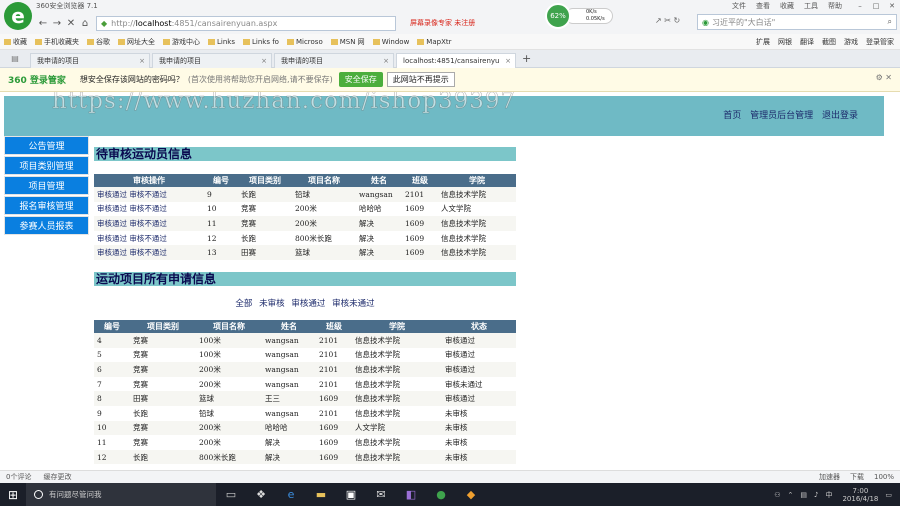 This screenshot has width=900, height=506. Describe the element at coordinates (811, 6) in the screenshot. I see `menu-tools: 工具` at that location.